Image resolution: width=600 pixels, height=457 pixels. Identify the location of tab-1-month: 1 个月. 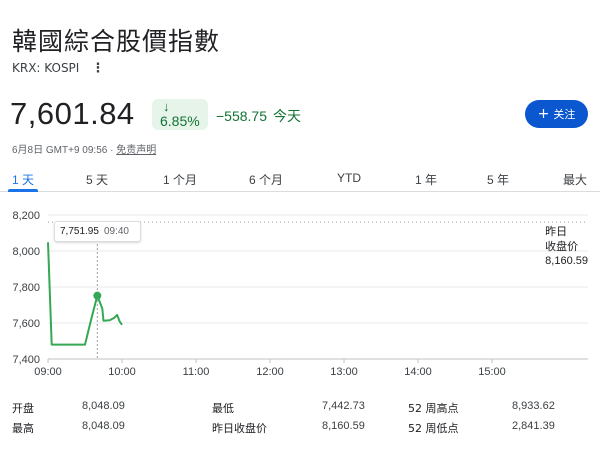
(180, 179).